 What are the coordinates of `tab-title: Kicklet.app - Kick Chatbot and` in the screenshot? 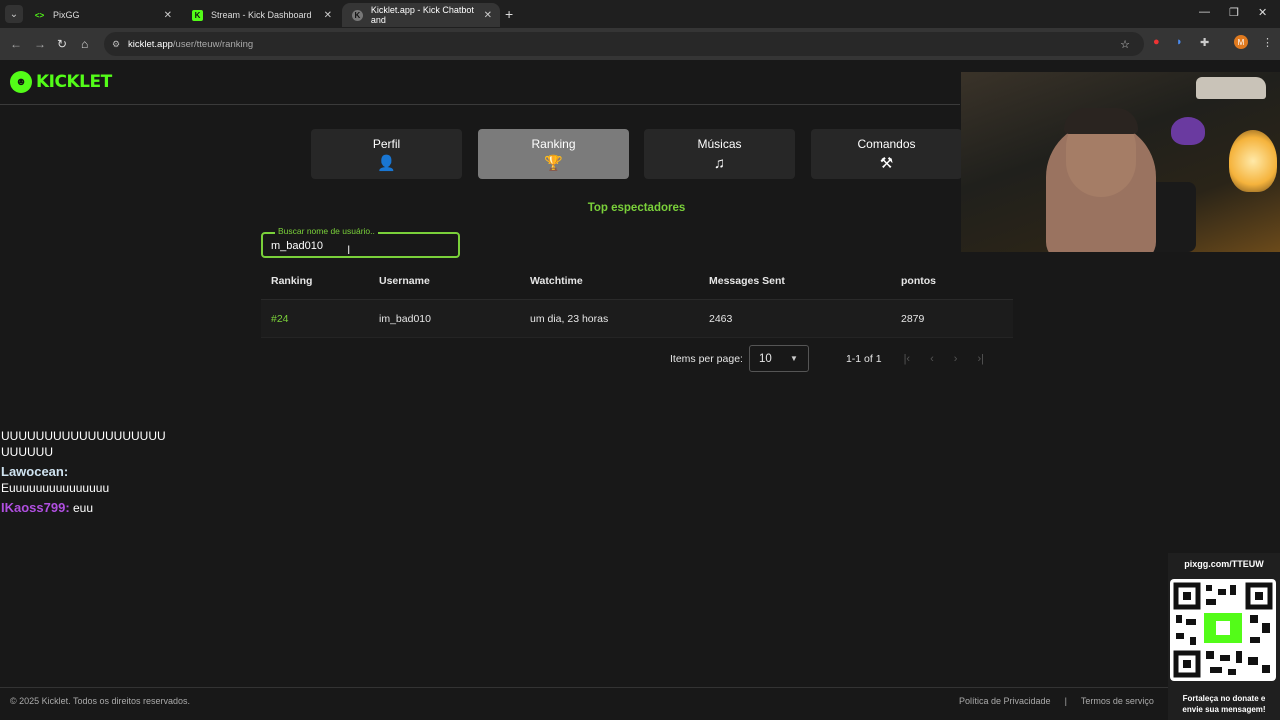 It's located at (422, 15).